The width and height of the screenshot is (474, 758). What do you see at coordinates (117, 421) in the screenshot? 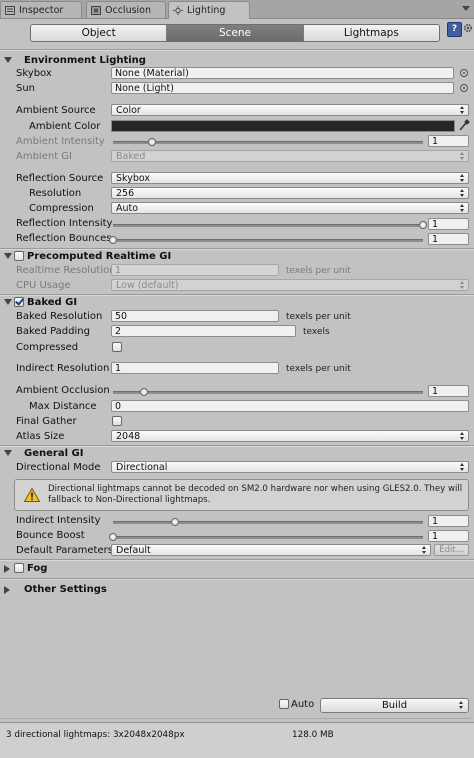
I see `final-gather-checkbox` at bounding box center [117, 421].